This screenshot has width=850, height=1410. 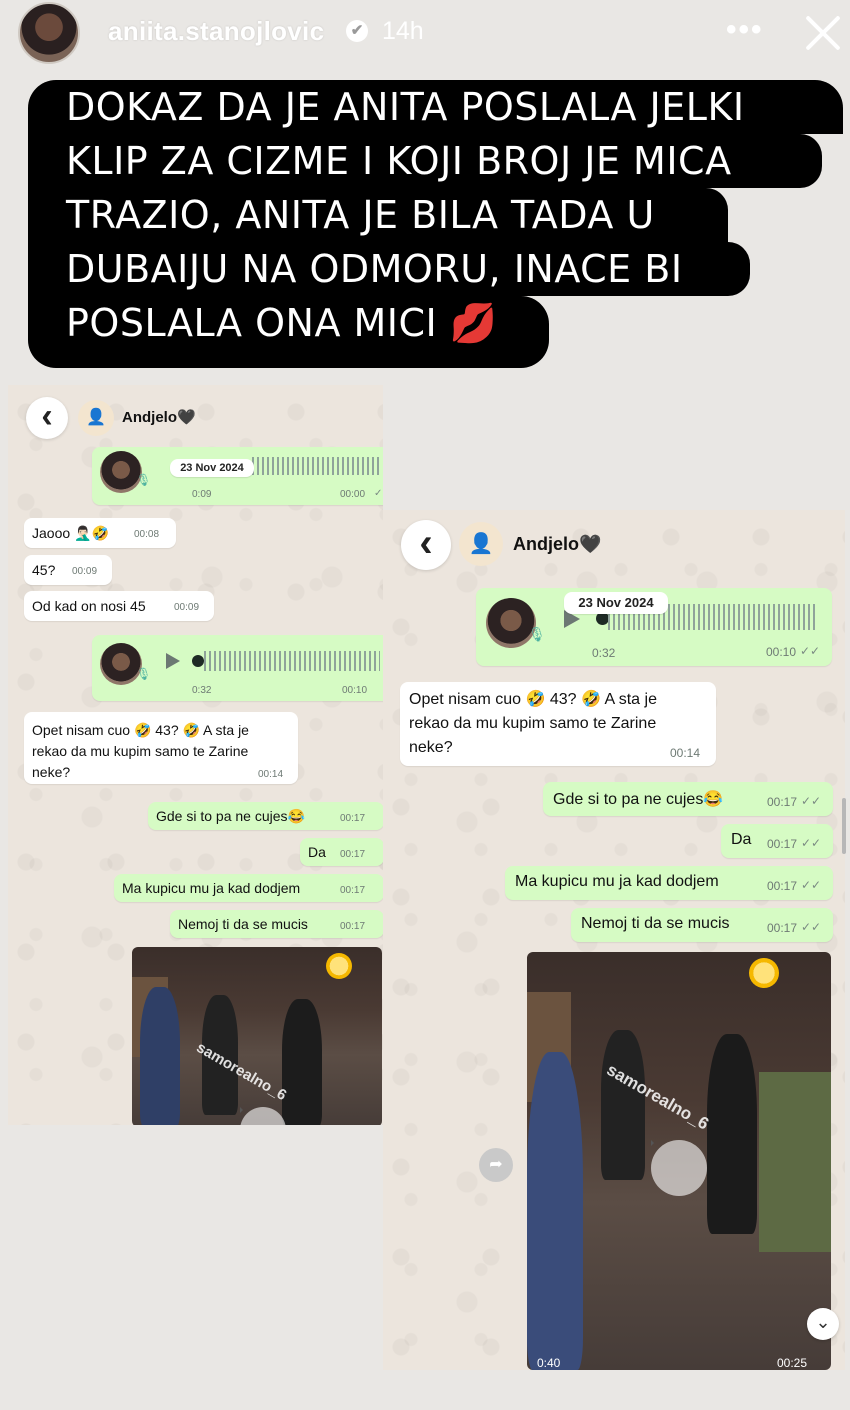 I want to click on outgoing-message: Da 00:17, so click(x=341, y=852).